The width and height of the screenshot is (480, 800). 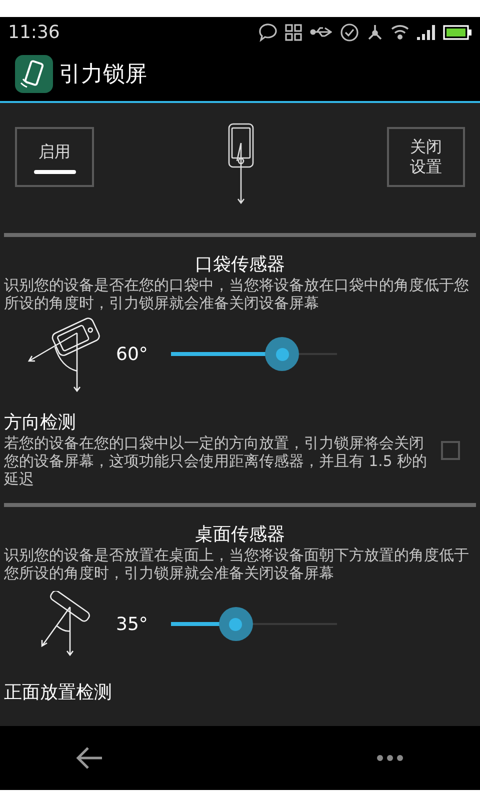 What do you see at coordinates (132, 354) in the screenshot?
I see `angle-value: 60°` at bounding box center [132, 354].